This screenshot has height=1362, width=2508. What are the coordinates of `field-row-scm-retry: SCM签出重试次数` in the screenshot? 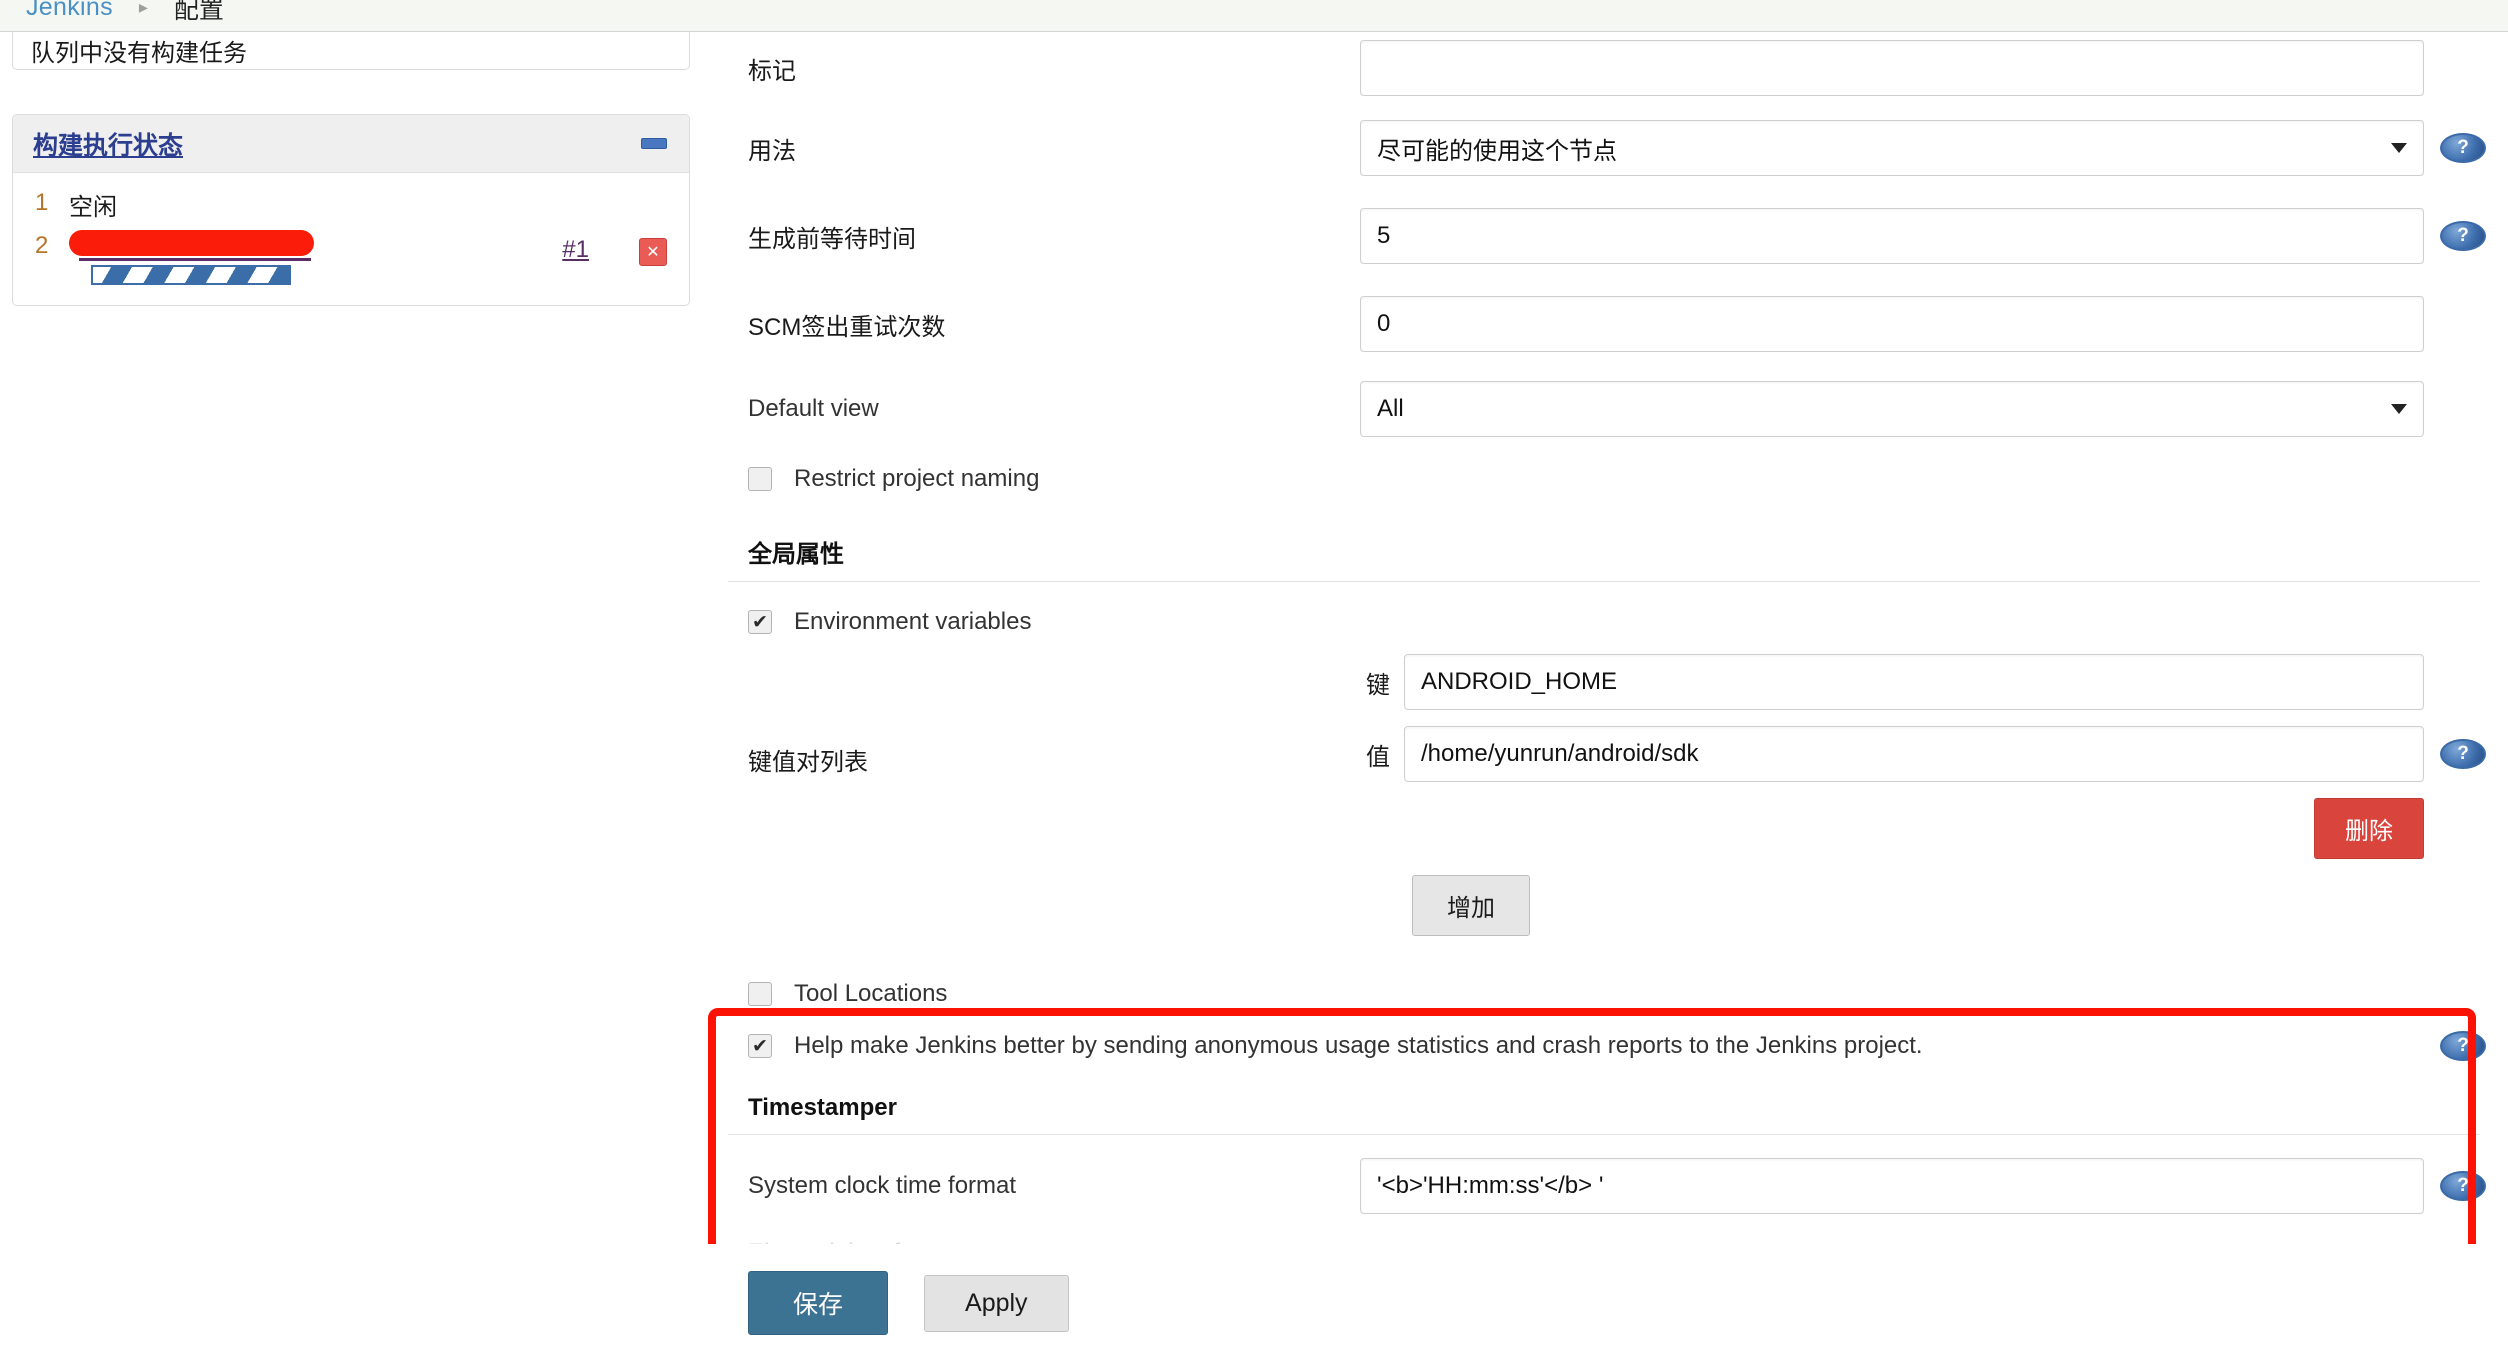 It's located at (1604, 324).